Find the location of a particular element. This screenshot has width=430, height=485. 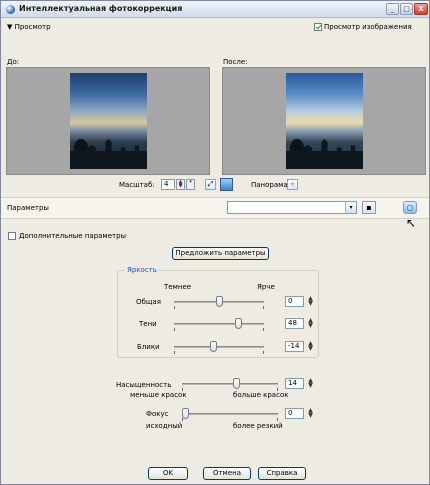

darker-caption: Темнее is located at coordinates (178, 287).